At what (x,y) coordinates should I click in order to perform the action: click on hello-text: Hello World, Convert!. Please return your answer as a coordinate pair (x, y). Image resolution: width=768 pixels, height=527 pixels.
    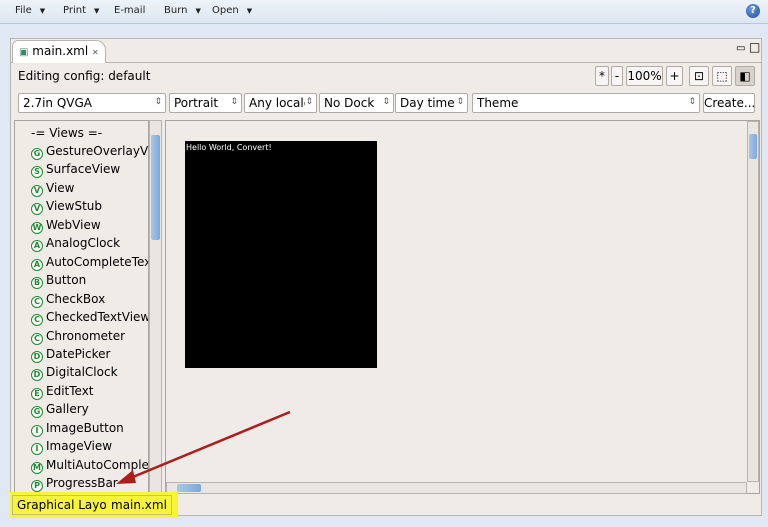
    Looking at the image, I should click on (229, 147).